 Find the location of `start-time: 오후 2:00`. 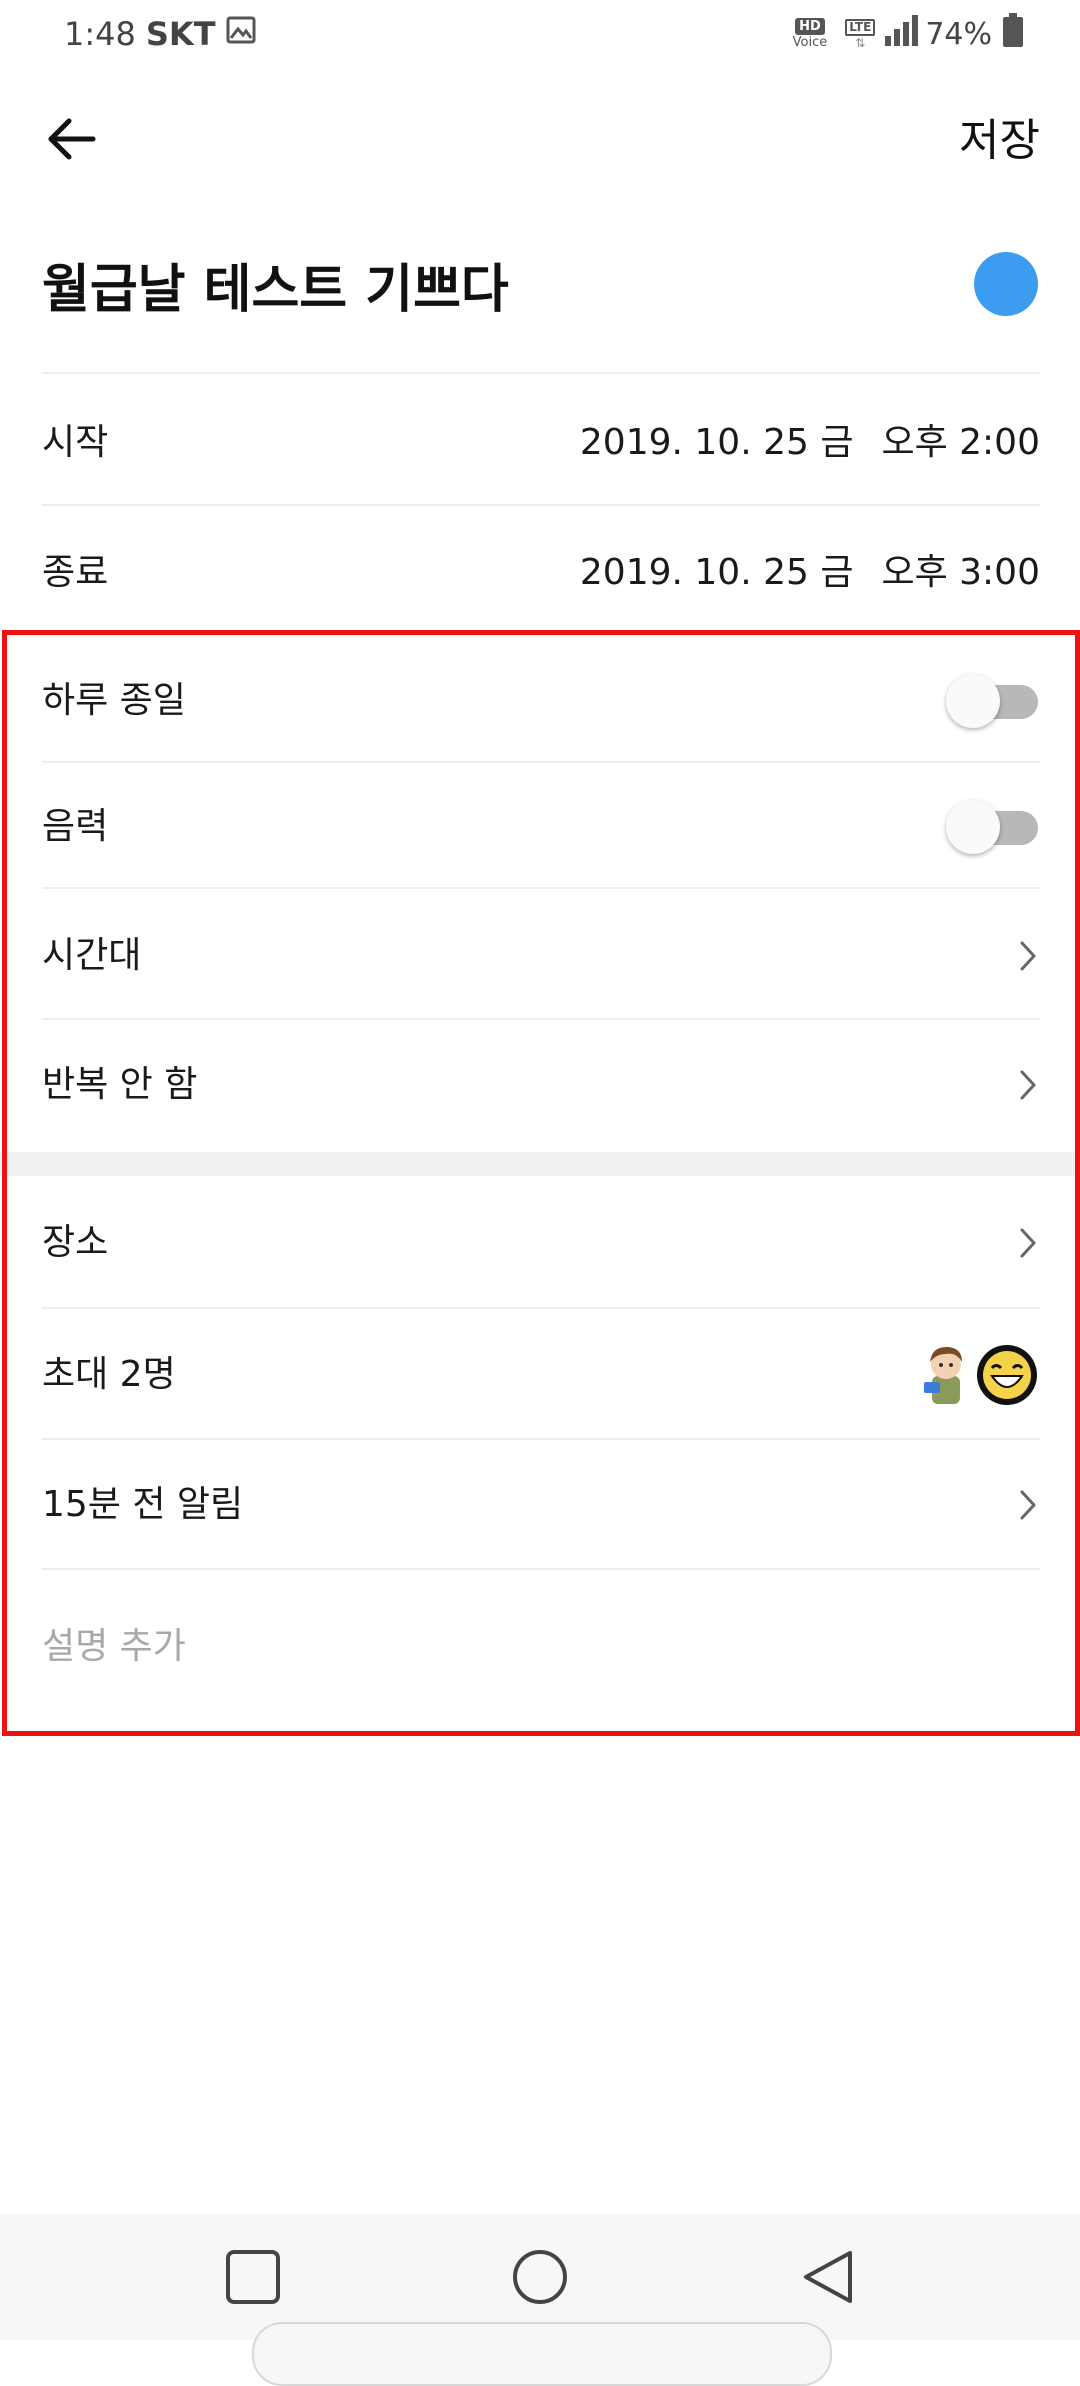

start-time: 오후 2:00 is located at coordinates (960, 442).